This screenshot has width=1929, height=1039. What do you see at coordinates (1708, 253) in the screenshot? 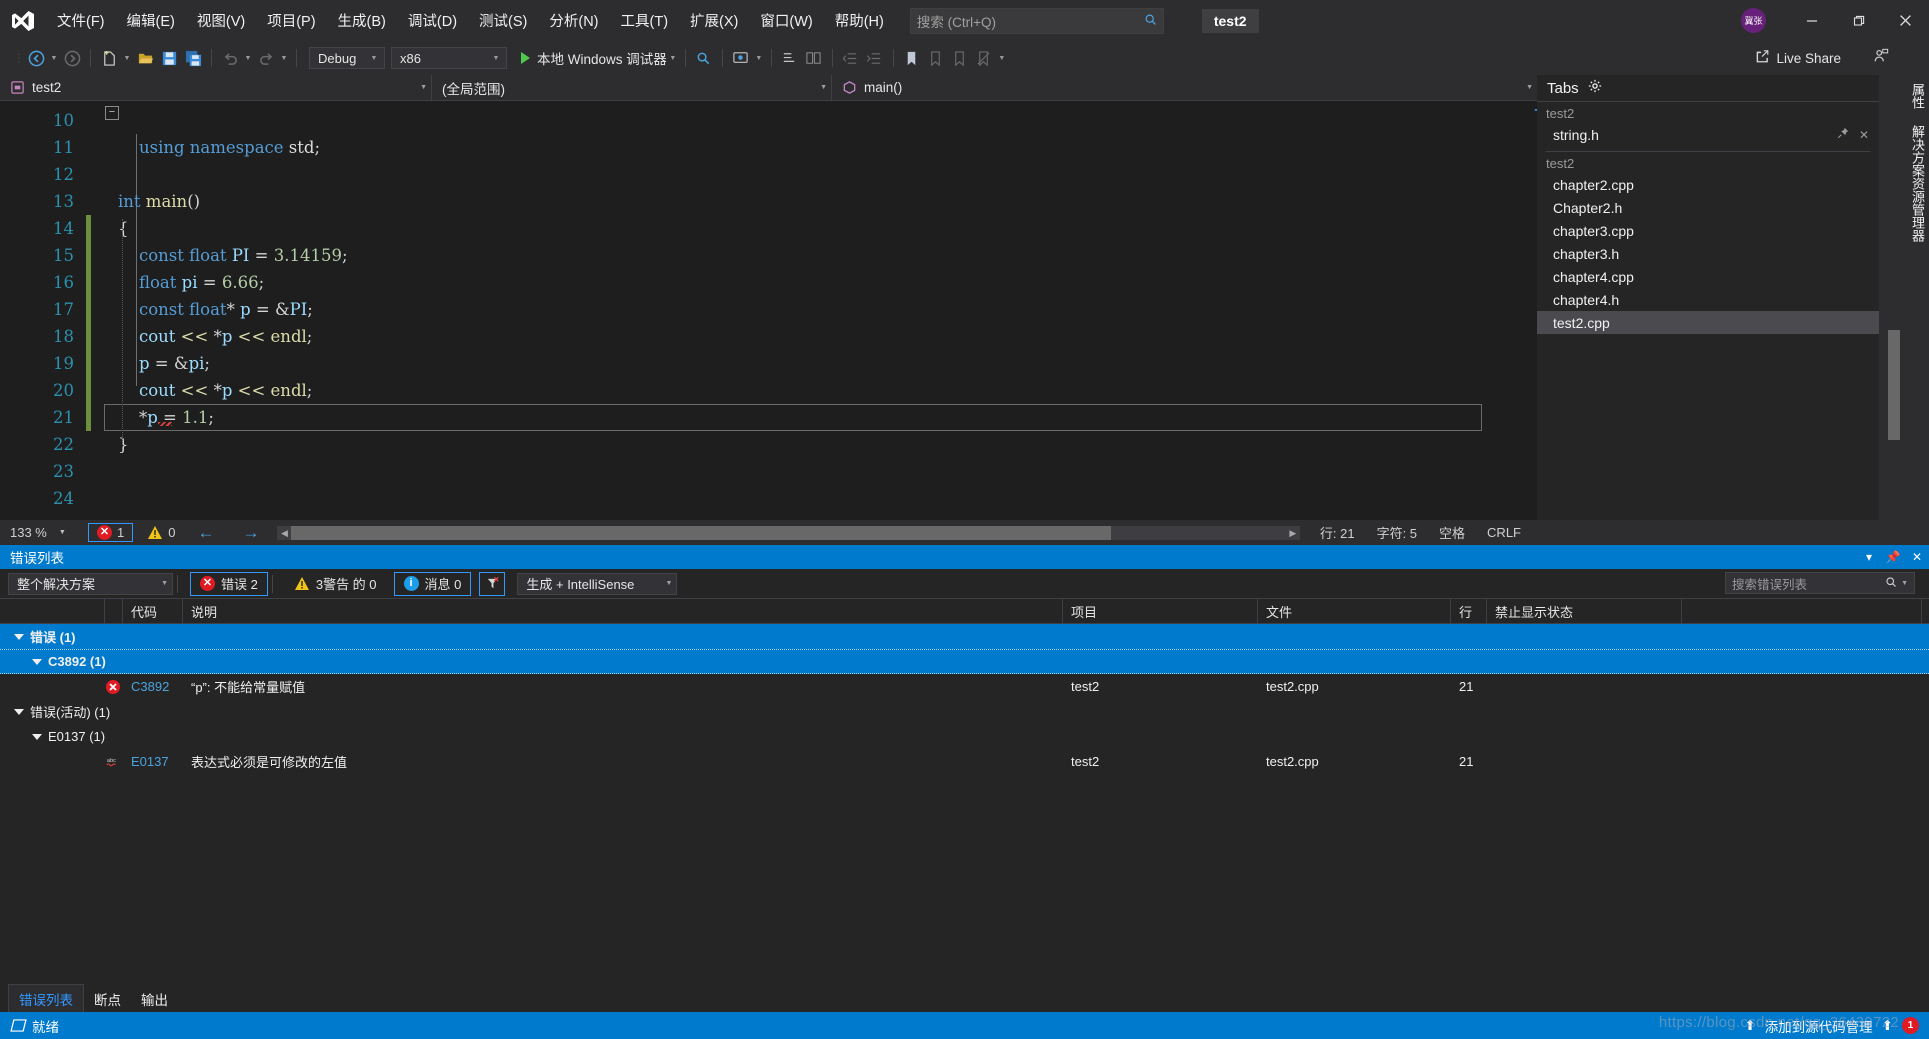
I see `tabs-panel-item: chapter3.h` at bounding box center [1708, 253].